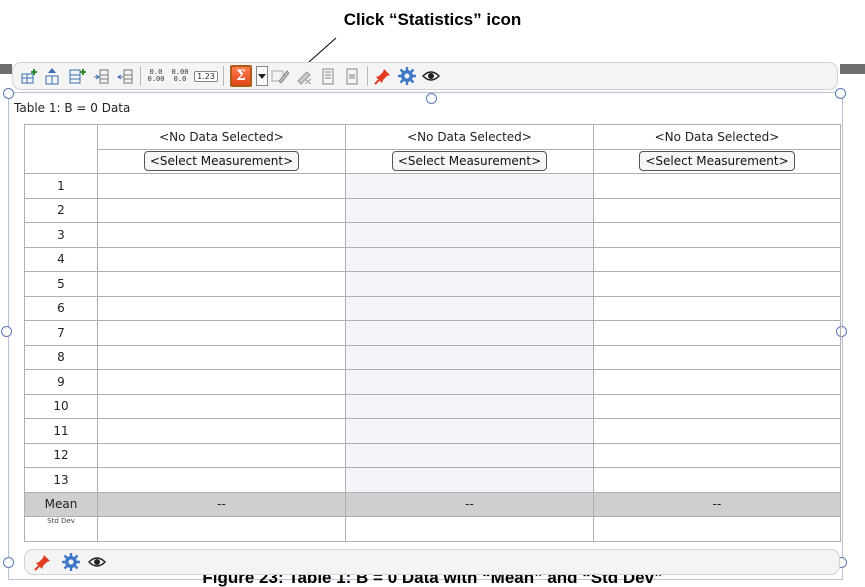 Image resolution: width=865 pixels, height=587 pixels. What do you see at coordinates (840, 93) in the screenshot?
I see `resize-handle-top-right` at bounding box center [840, 93].